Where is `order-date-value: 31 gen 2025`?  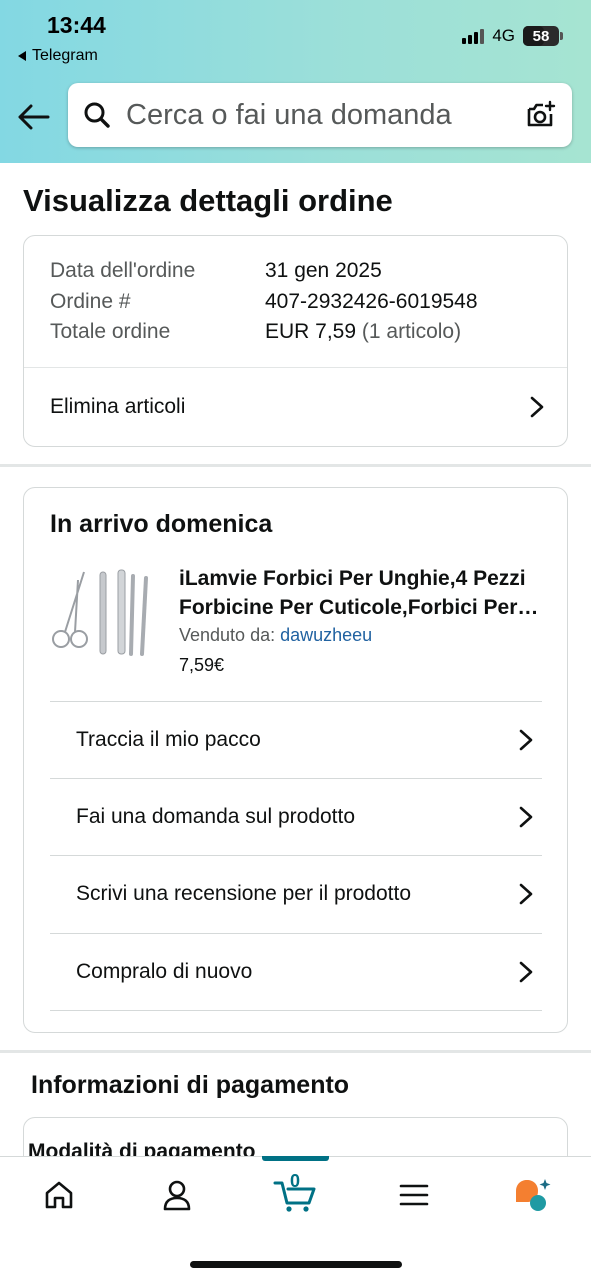
order-date-value: 31 gen 2025 is located at coordinates (323, 270).